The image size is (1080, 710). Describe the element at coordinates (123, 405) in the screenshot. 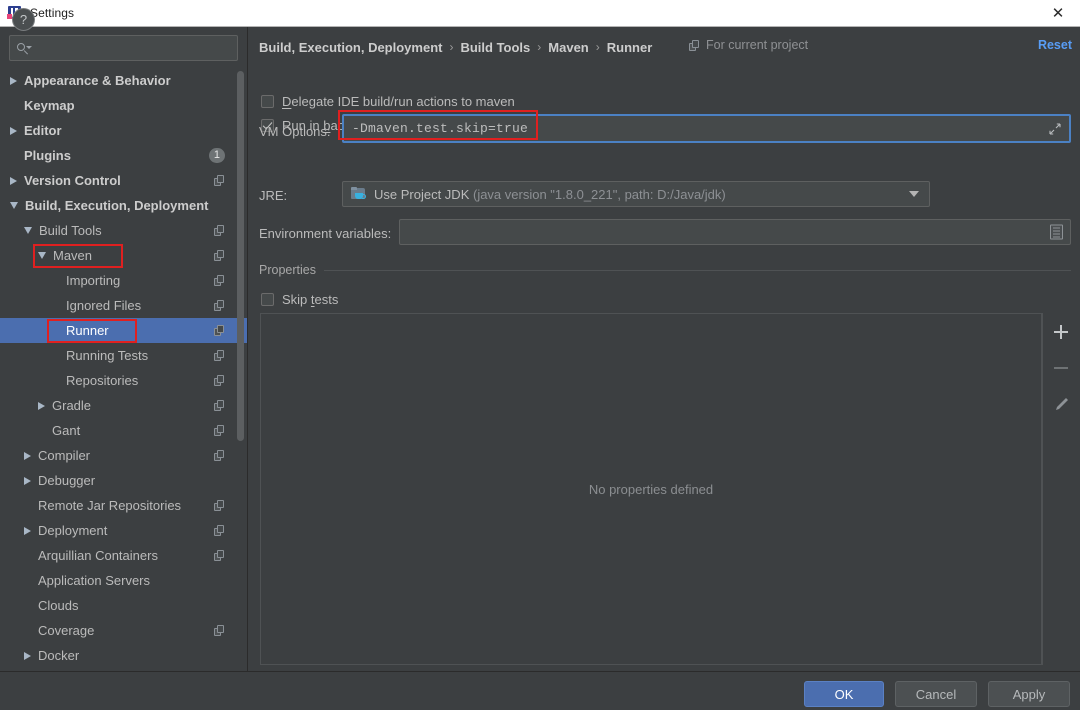

I see `sidebar-item-gradle: Gradle` at that location.